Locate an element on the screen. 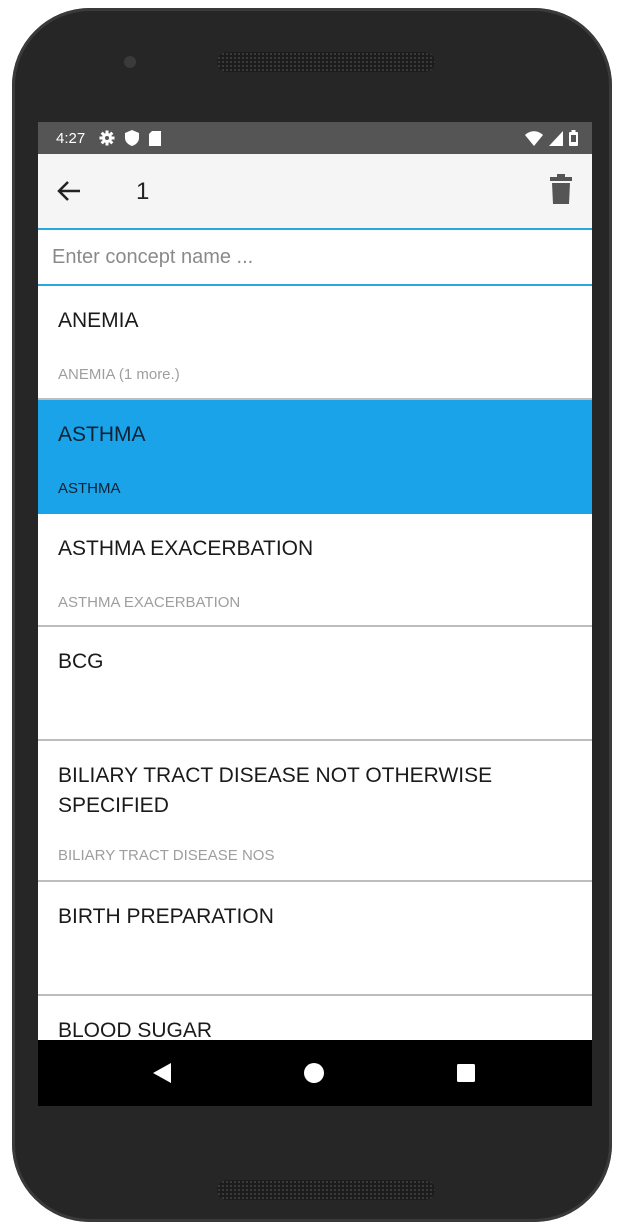 The image size is (618, 1227). recents-square-icon is located at coordinates (466, 1073).